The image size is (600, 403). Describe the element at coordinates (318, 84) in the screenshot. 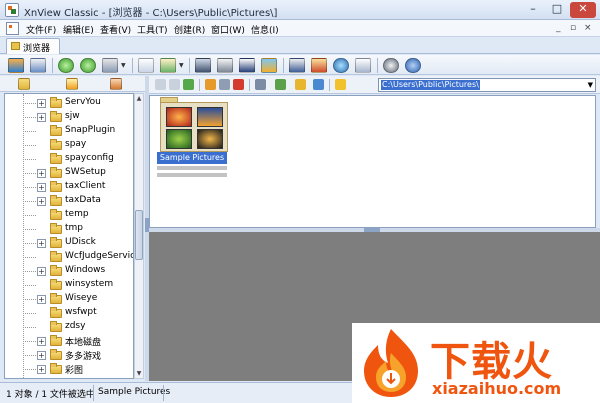

I see `refresh-icon` at that location.